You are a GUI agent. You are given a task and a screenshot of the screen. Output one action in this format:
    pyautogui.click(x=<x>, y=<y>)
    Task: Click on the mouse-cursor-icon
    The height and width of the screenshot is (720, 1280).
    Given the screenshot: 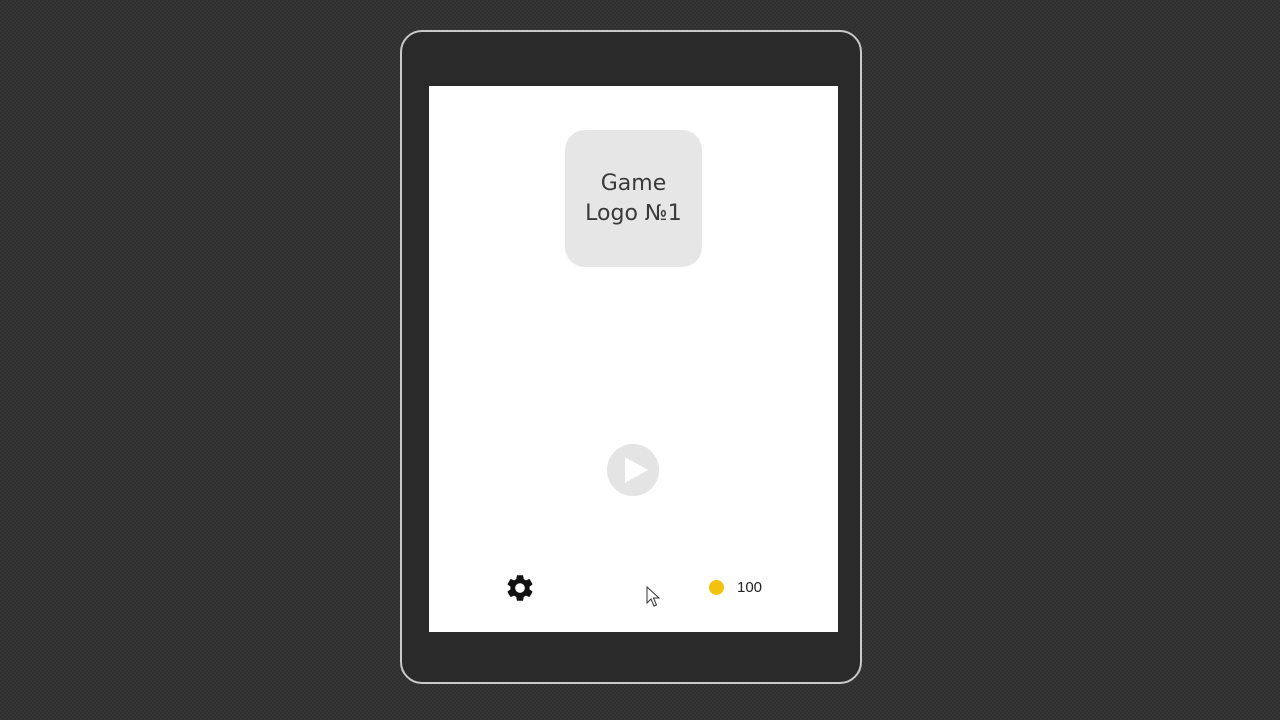 What is the action you would take?
    pyautogui.click(x=653, y=596)
    